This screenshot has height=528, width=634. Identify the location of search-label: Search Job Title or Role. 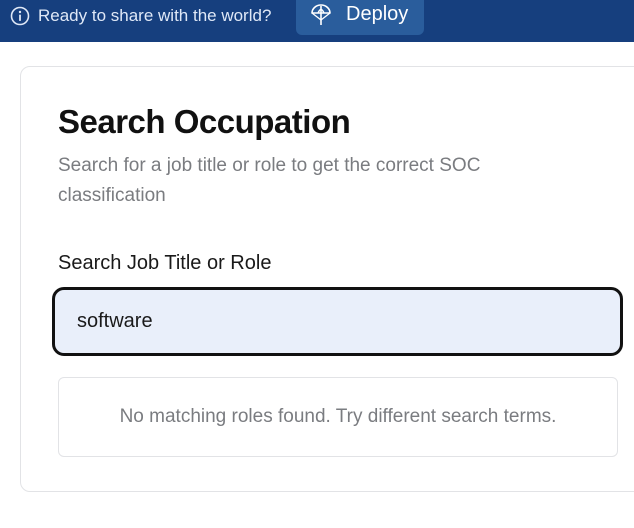
(165, 263).